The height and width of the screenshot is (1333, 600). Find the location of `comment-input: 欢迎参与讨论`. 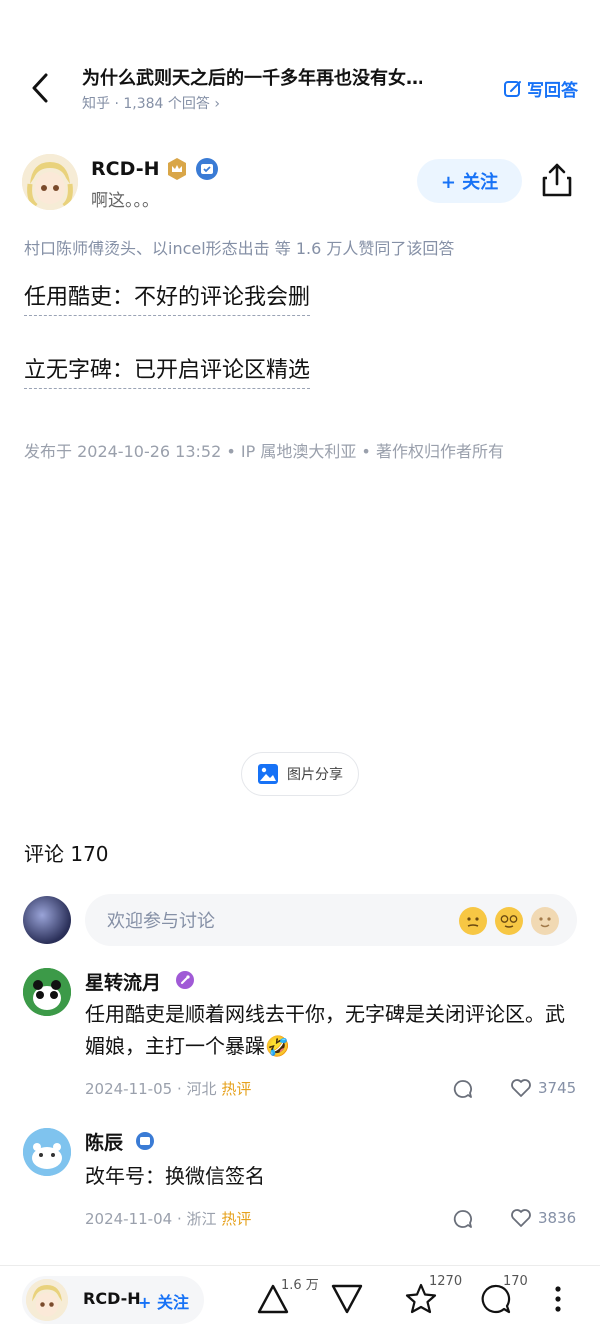

comment-input: 欢迎参与讨论 is located at coordinates (331, 920).